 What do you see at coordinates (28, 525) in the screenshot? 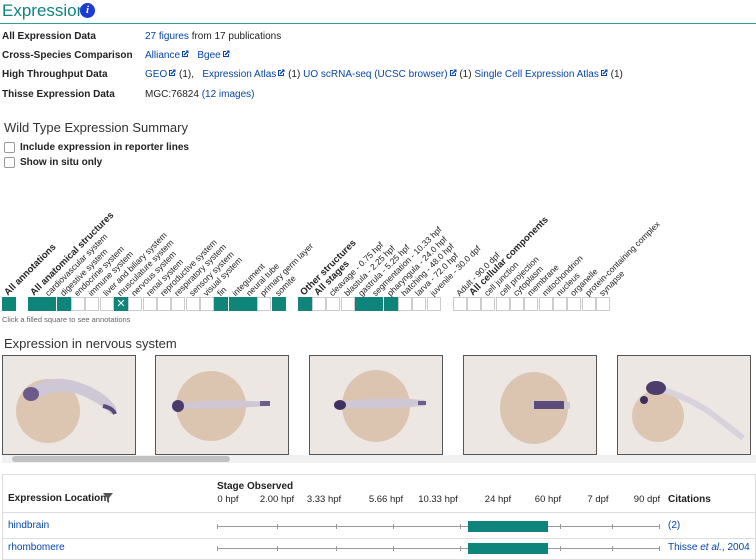
I see `expression-location-link: hindbrain` at bounding box center [28, 525].